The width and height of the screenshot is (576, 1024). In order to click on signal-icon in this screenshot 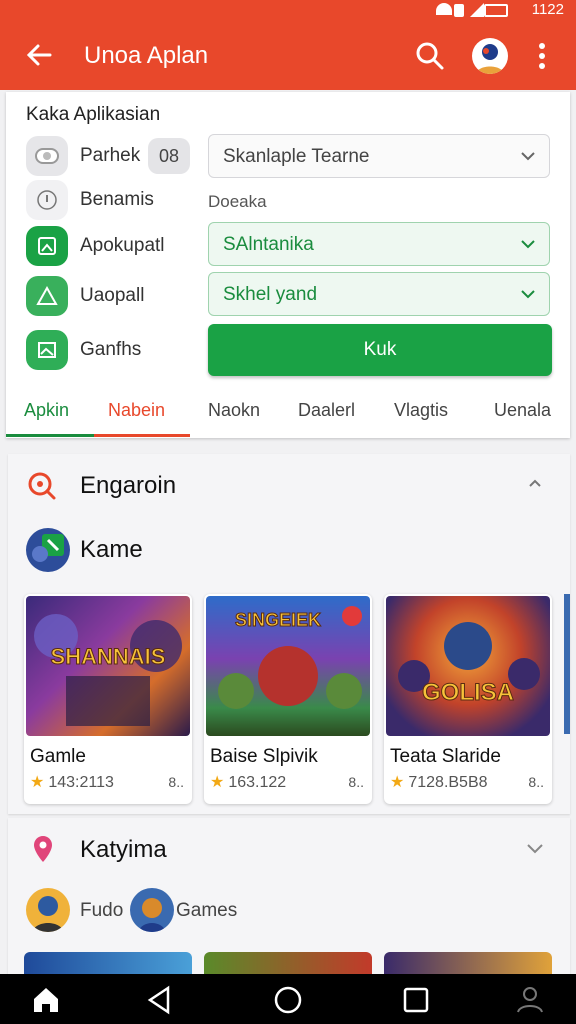, I will do `click(477, 10)`.